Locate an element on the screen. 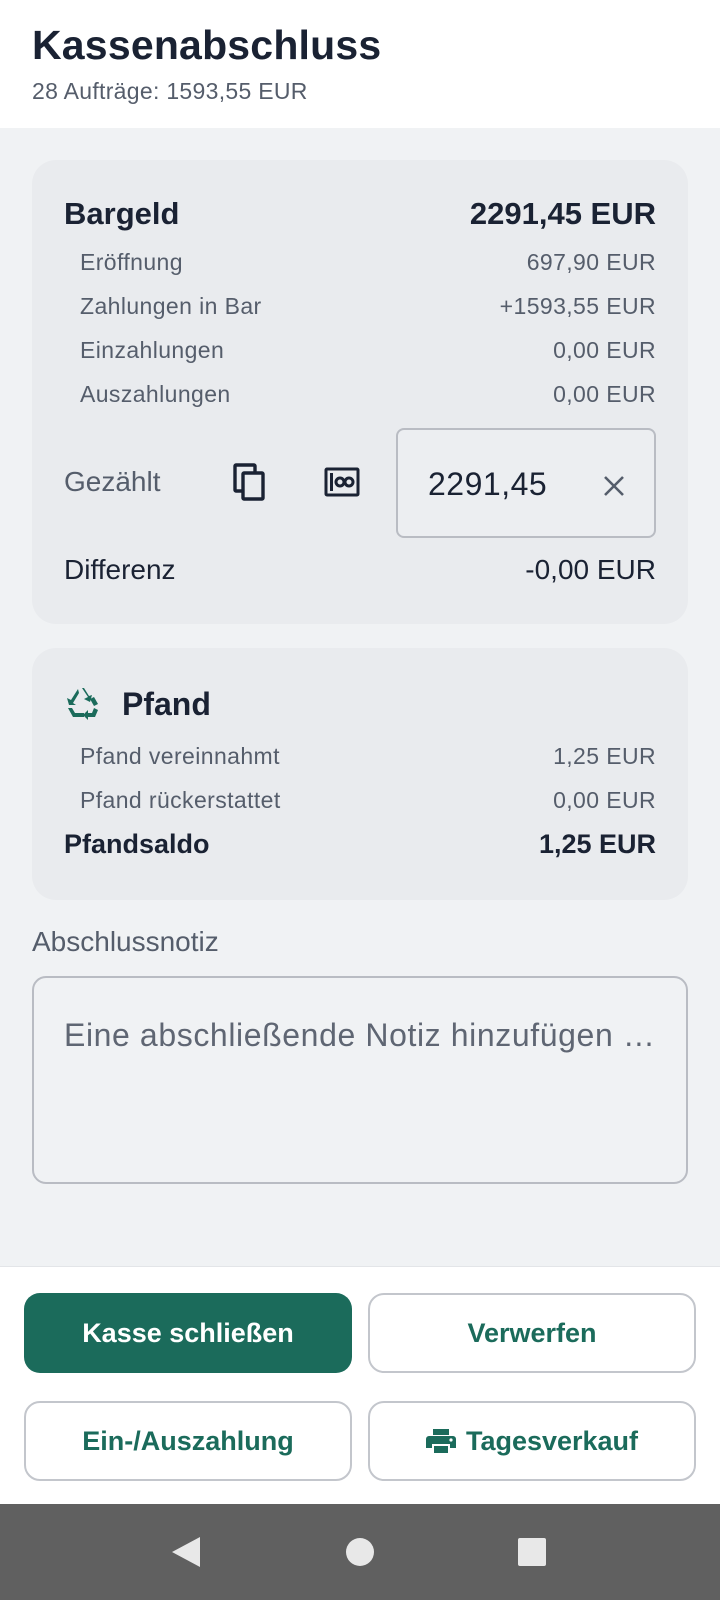 This screenshot has height=1600, width=720. deposit-header: Pfand is located at coordinates (137, 704).